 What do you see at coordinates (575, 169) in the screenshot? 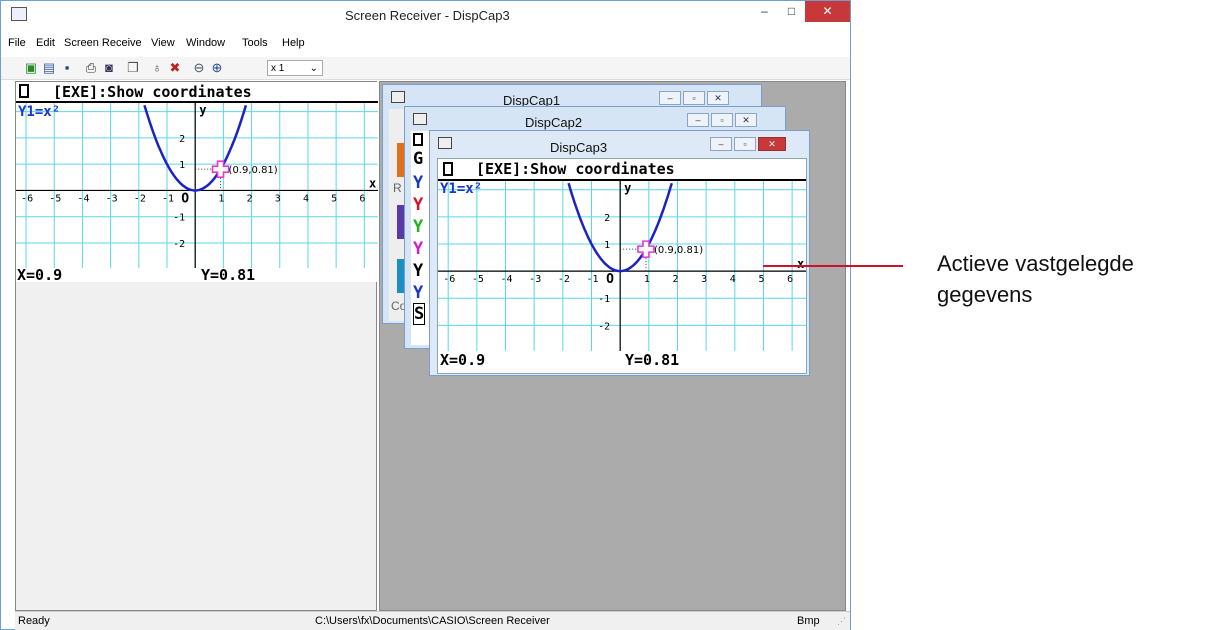
I see `dispcap3-header: [EXE]:Show coordinates` at bounding box center [575, 169].